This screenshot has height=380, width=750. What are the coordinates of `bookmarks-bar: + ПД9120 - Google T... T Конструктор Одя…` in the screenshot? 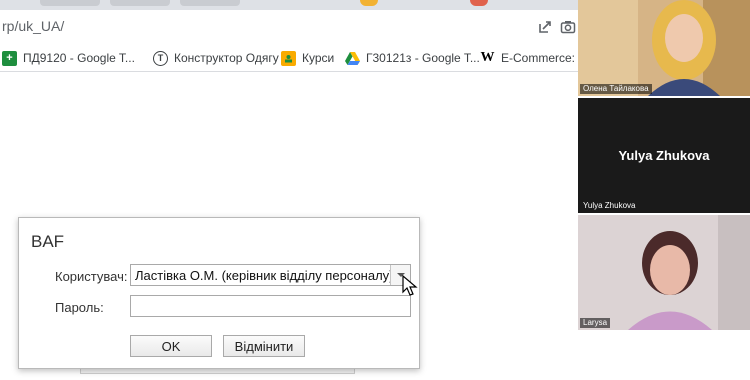 It's located at (294, 57).